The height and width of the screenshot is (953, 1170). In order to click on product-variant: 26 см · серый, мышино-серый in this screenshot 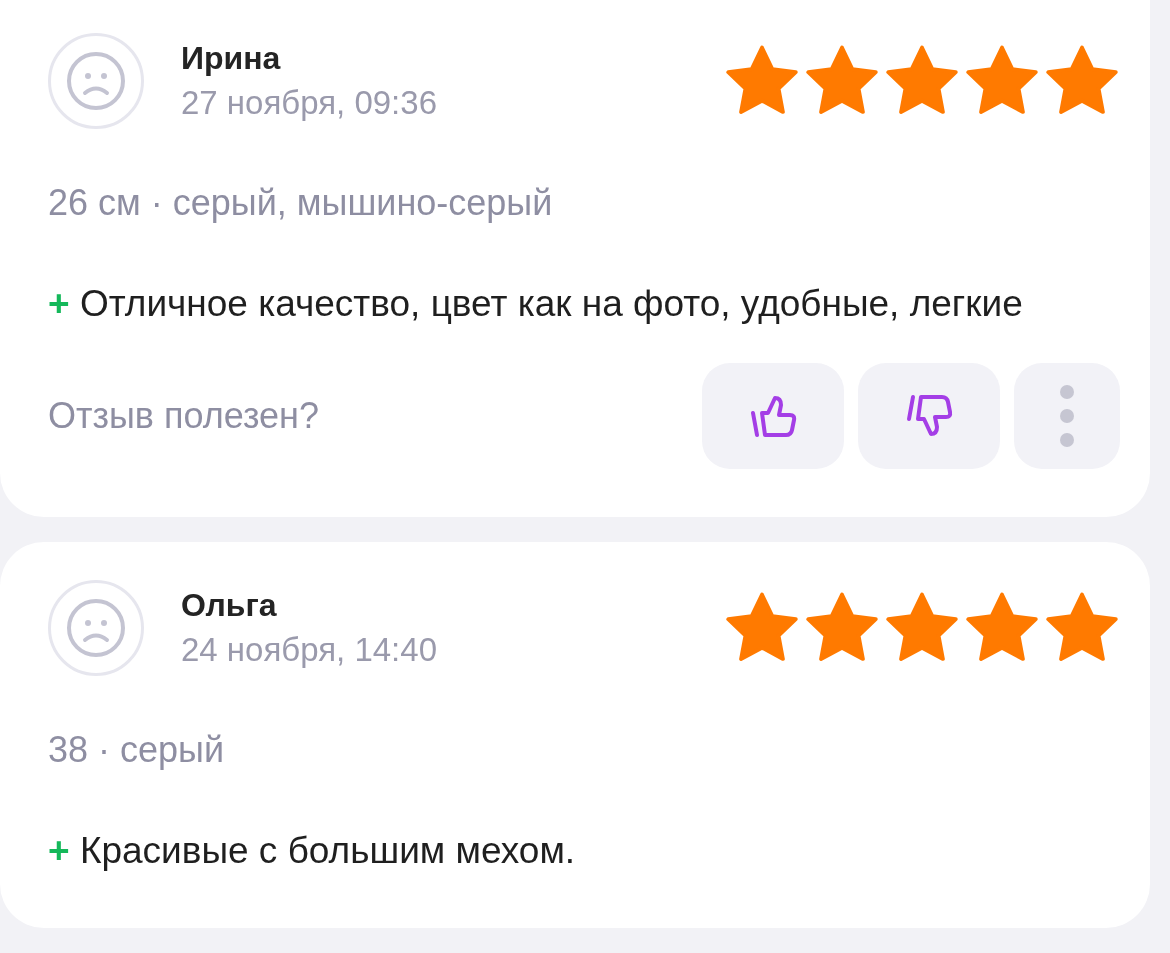, I will do `click(301, 203)`.